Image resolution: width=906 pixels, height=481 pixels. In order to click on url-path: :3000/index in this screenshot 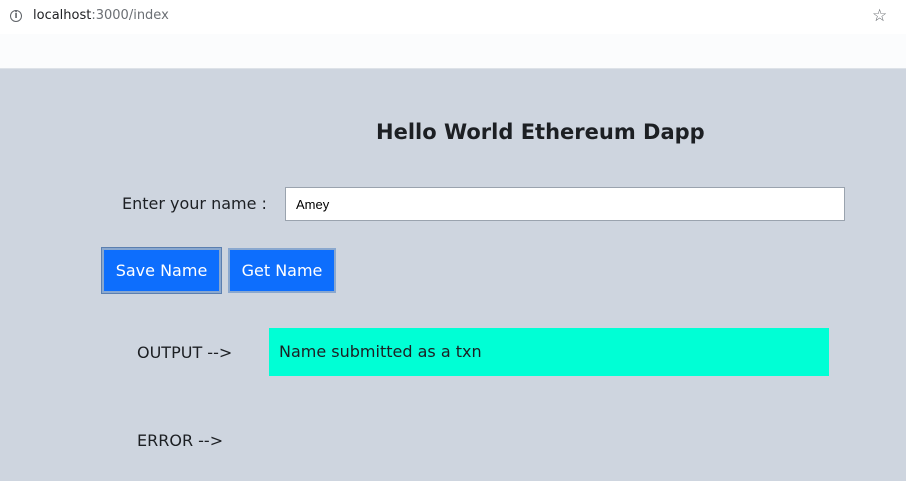, I will do `click(130, 15)`.